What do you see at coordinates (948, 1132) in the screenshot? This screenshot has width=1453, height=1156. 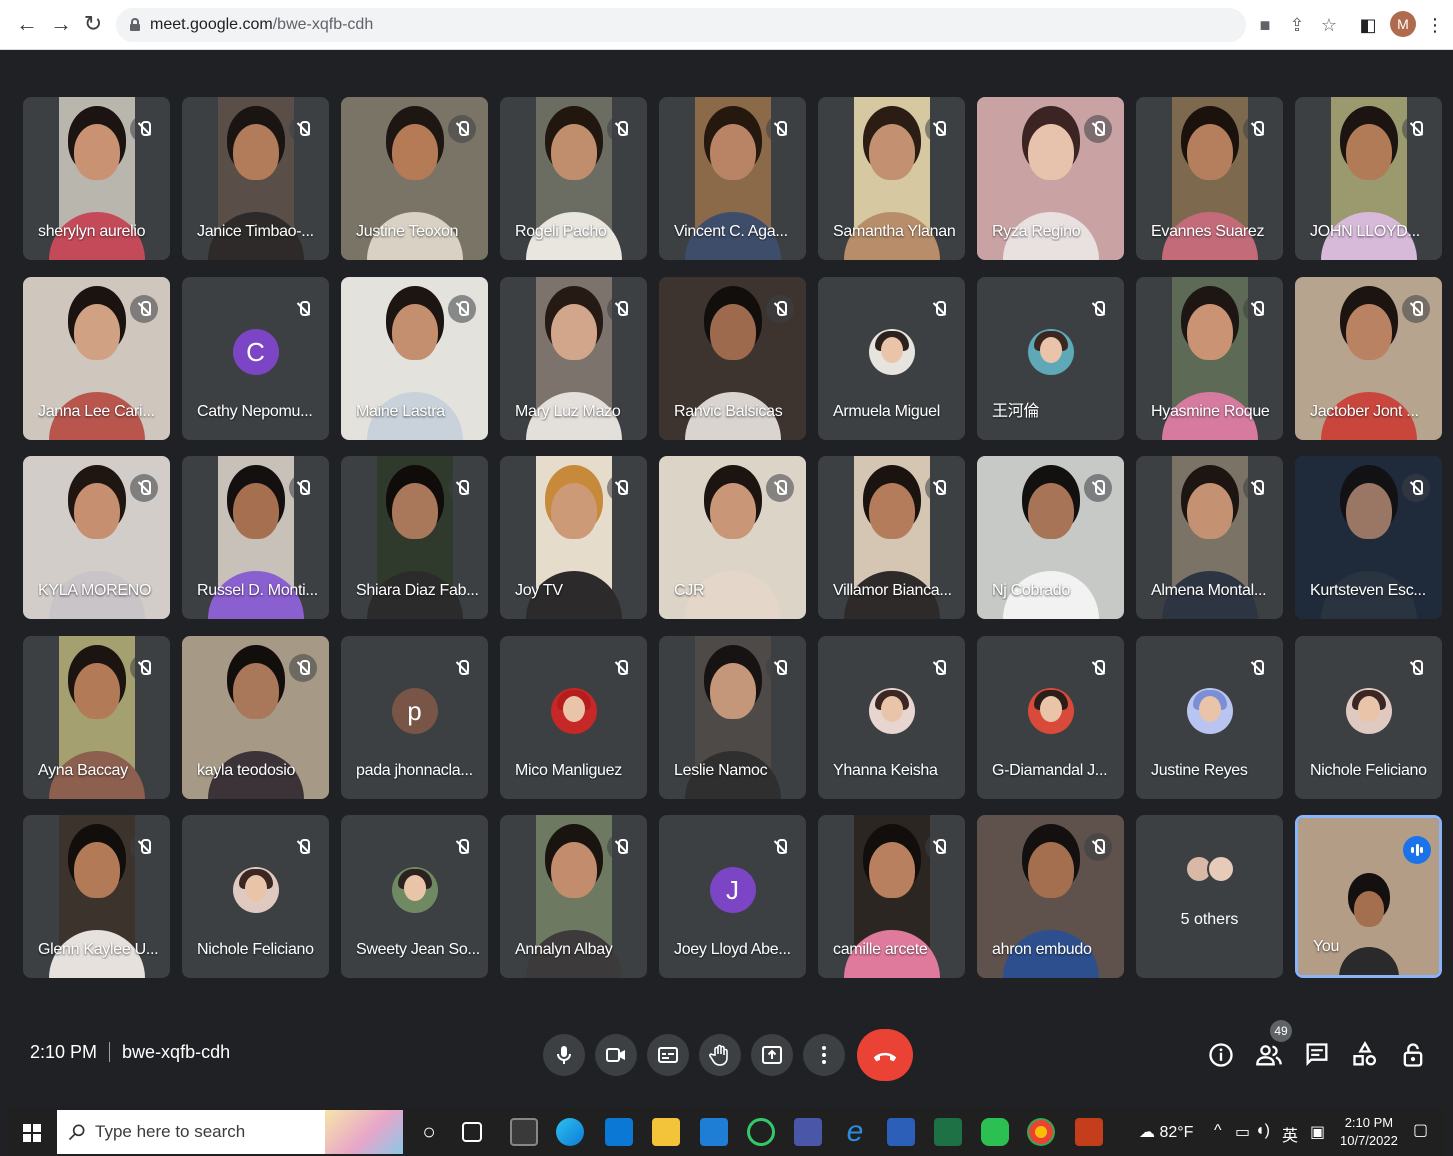 I see `excel-app-icon` at bounding box center [948, 1132].